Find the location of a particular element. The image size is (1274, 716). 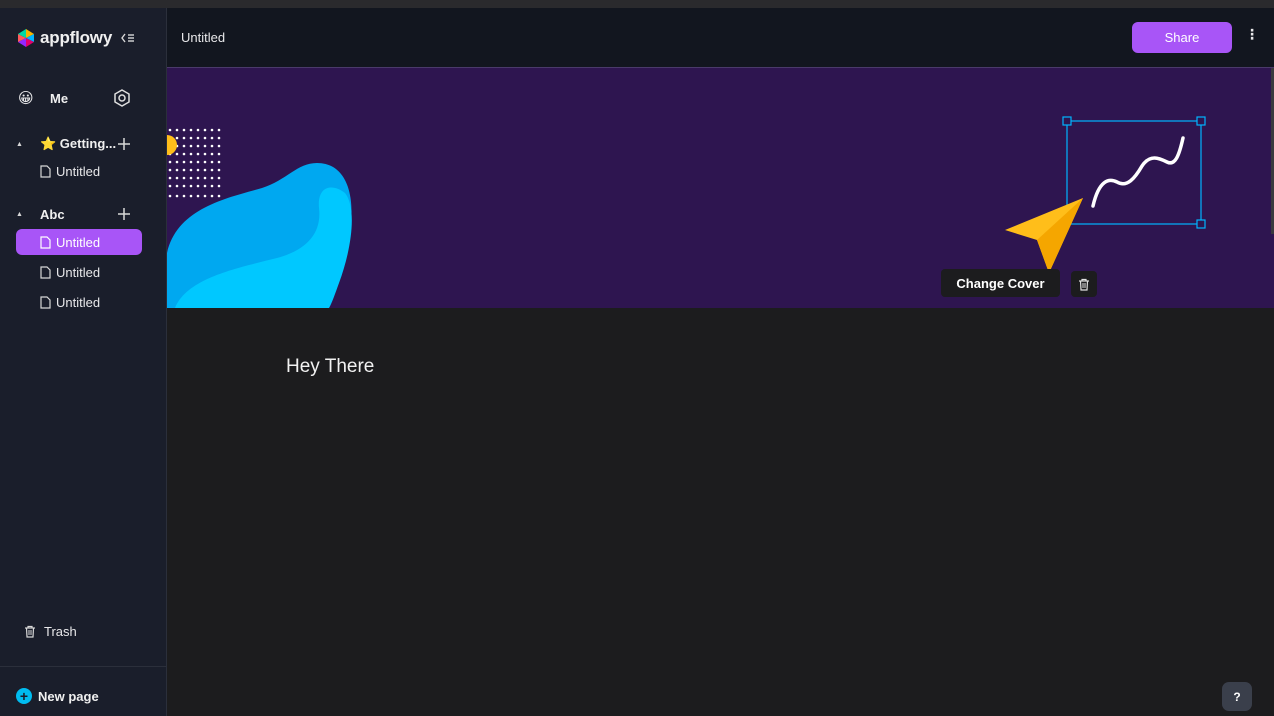

sidebar-section-abc: ▲ Abc is located at coordinates (79, 214).